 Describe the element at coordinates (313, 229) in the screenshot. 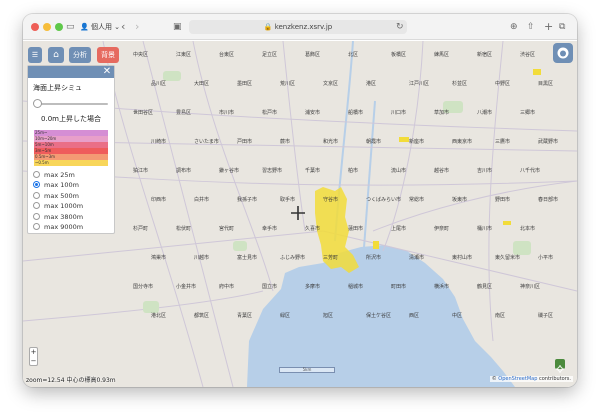

I see `place-label: 久喜市` at that location.